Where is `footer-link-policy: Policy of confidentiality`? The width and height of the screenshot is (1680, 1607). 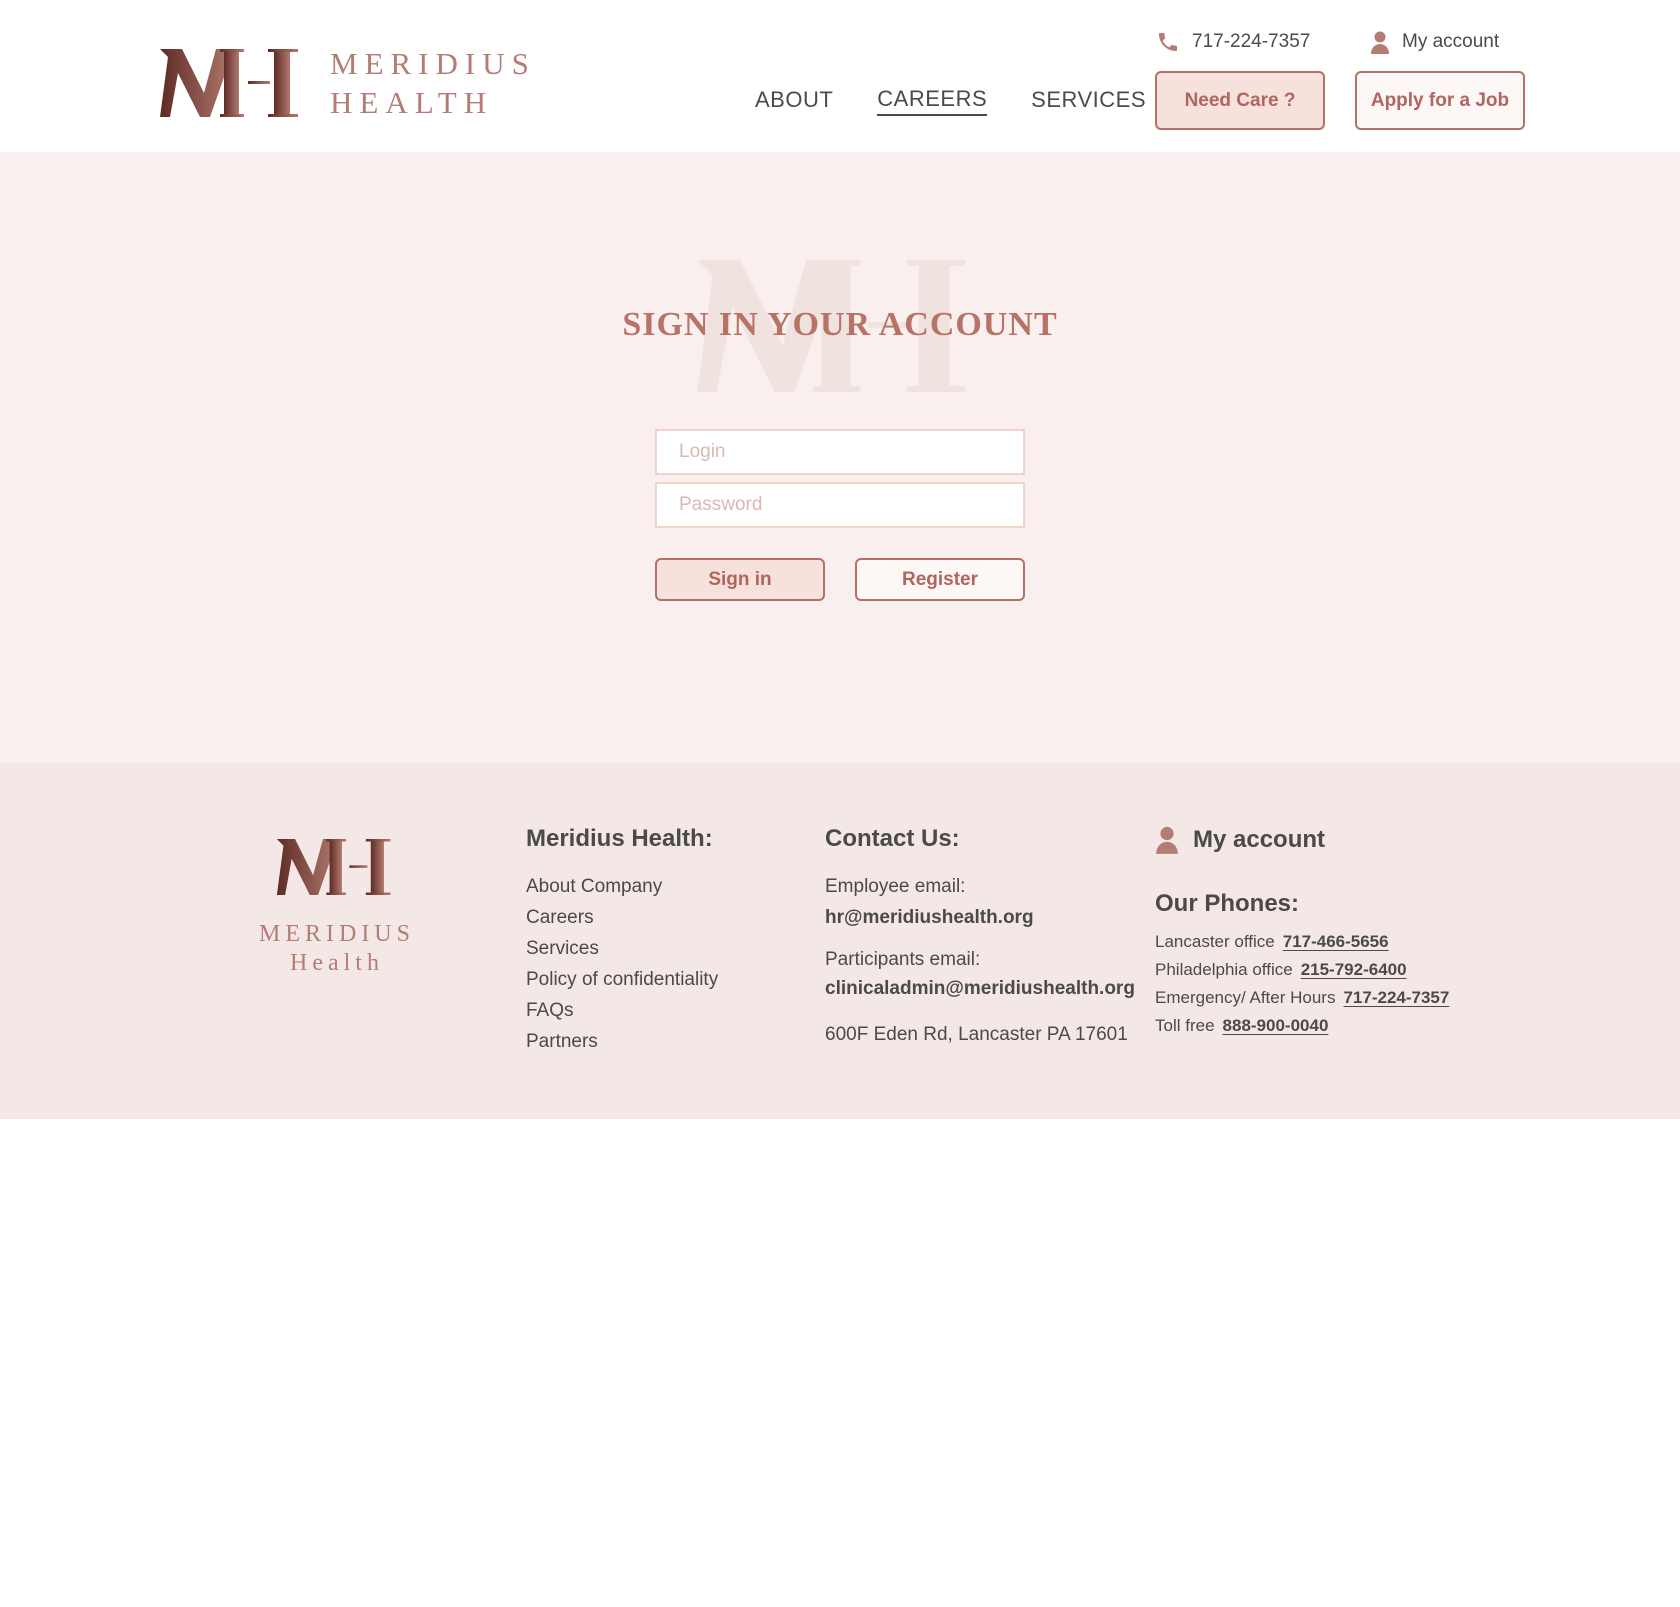 footer-link-policy: Policy of confidentiality is located at coordinates (622, 979).